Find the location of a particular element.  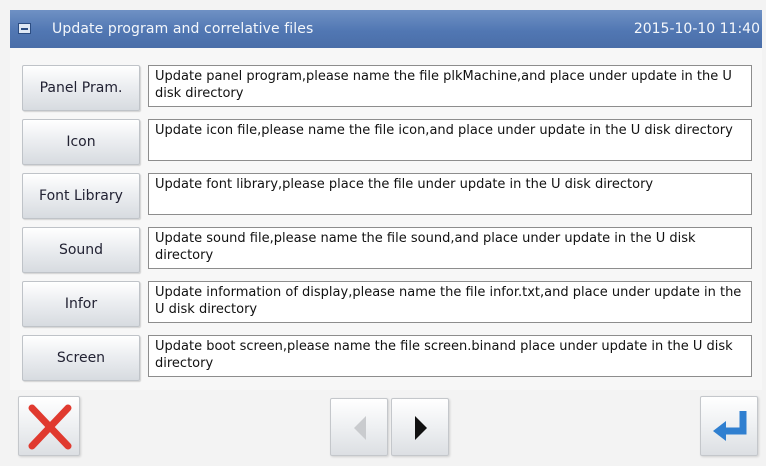

infor-button: Infor is located at coordinates (81, 304).